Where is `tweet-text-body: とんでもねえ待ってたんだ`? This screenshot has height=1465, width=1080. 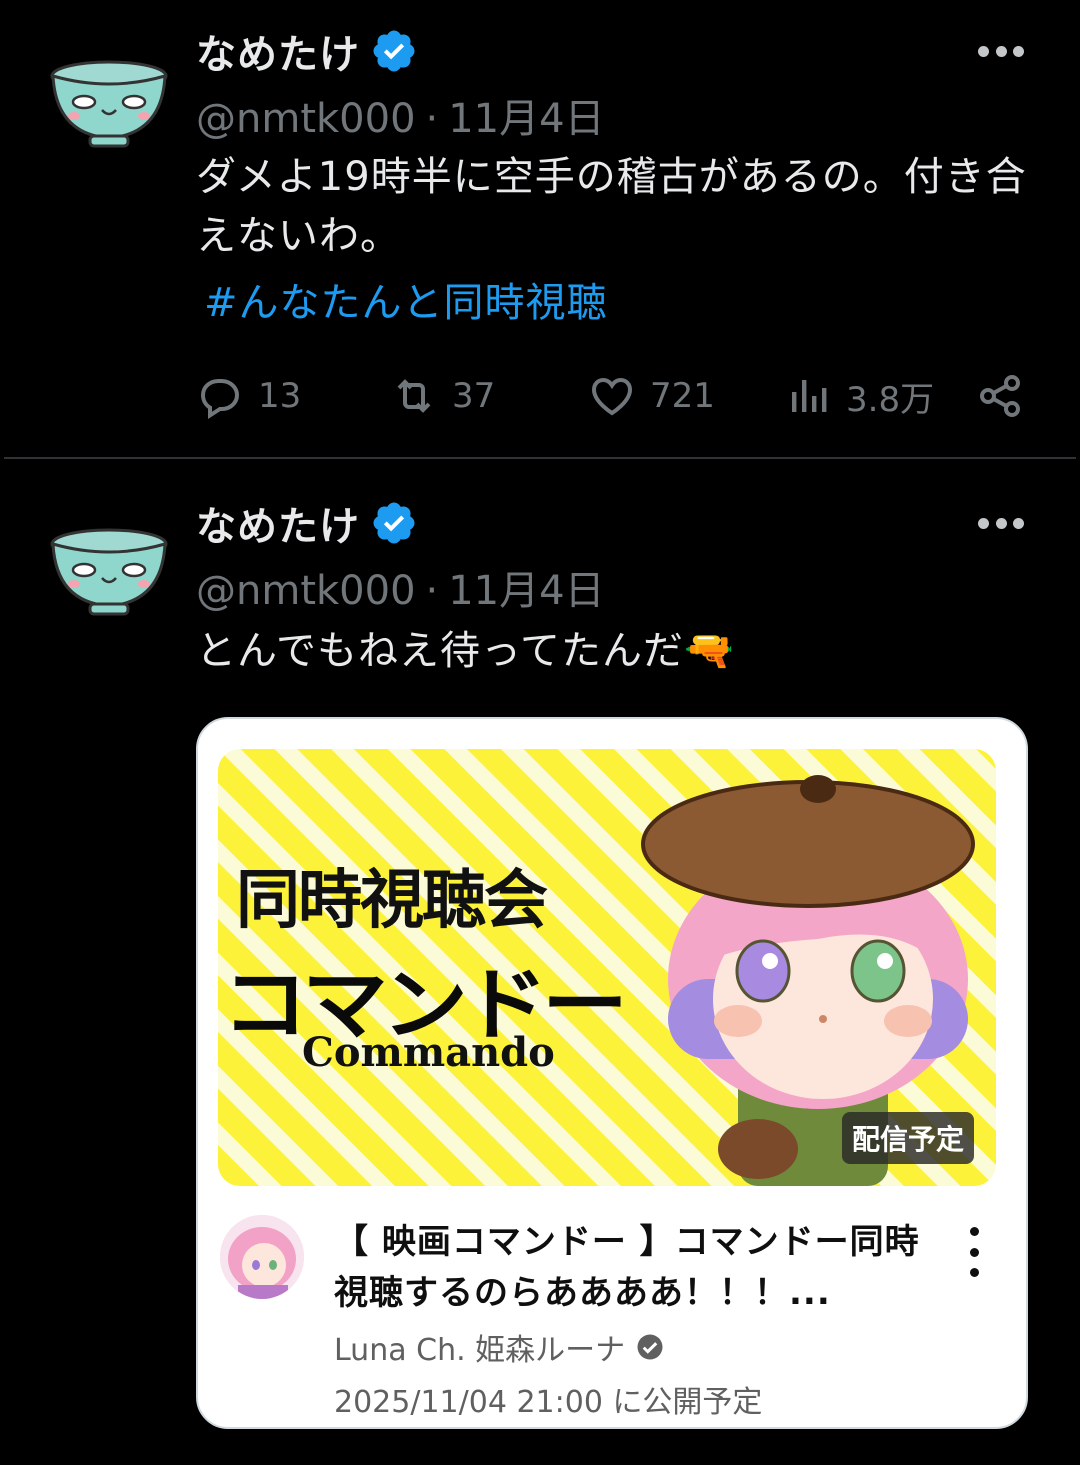 tweet-text-body: とんでもねえ待ってたんだ is located at coordinates (440, 651).